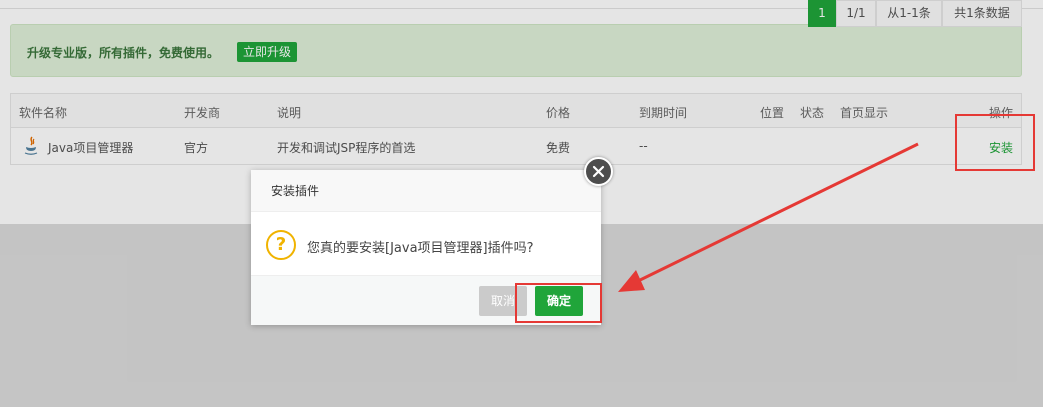 The image size is (1043, 407). I want to click on dialog-body: ? 您真的要安装[Java项目管理器]插件吗?, so click(426, 244).